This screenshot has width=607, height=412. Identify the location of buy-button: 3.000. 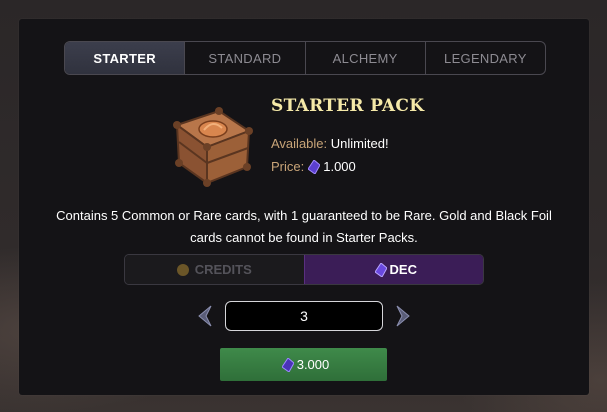
(303, 364).